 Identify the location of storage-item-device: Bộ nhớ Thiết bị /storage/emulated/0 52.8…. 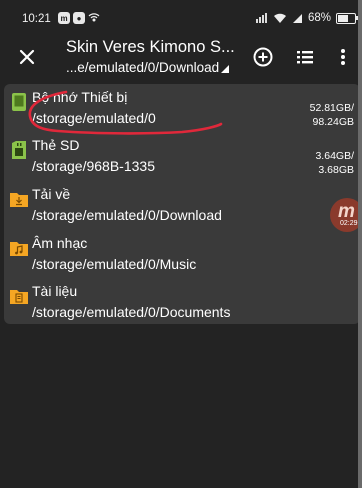
(182, 110).